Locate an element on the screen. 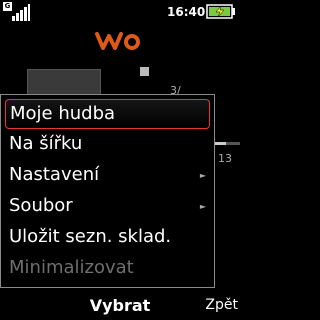  status-bar: G 16:40 is located at coordinates (120, 12).